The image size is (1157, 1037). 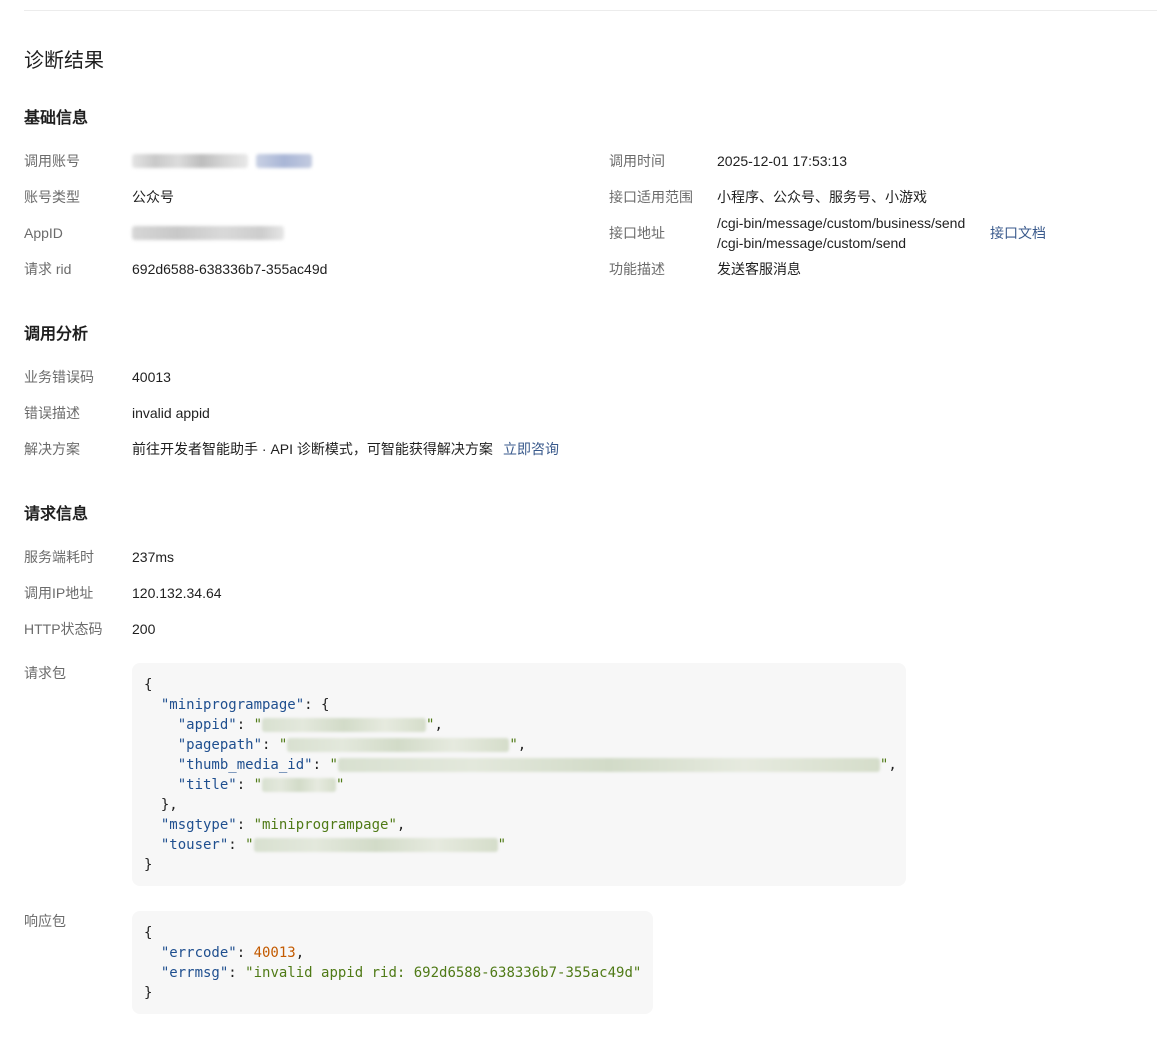 I want to click on solution-label: 解决方案, so click(x=52, y=449).